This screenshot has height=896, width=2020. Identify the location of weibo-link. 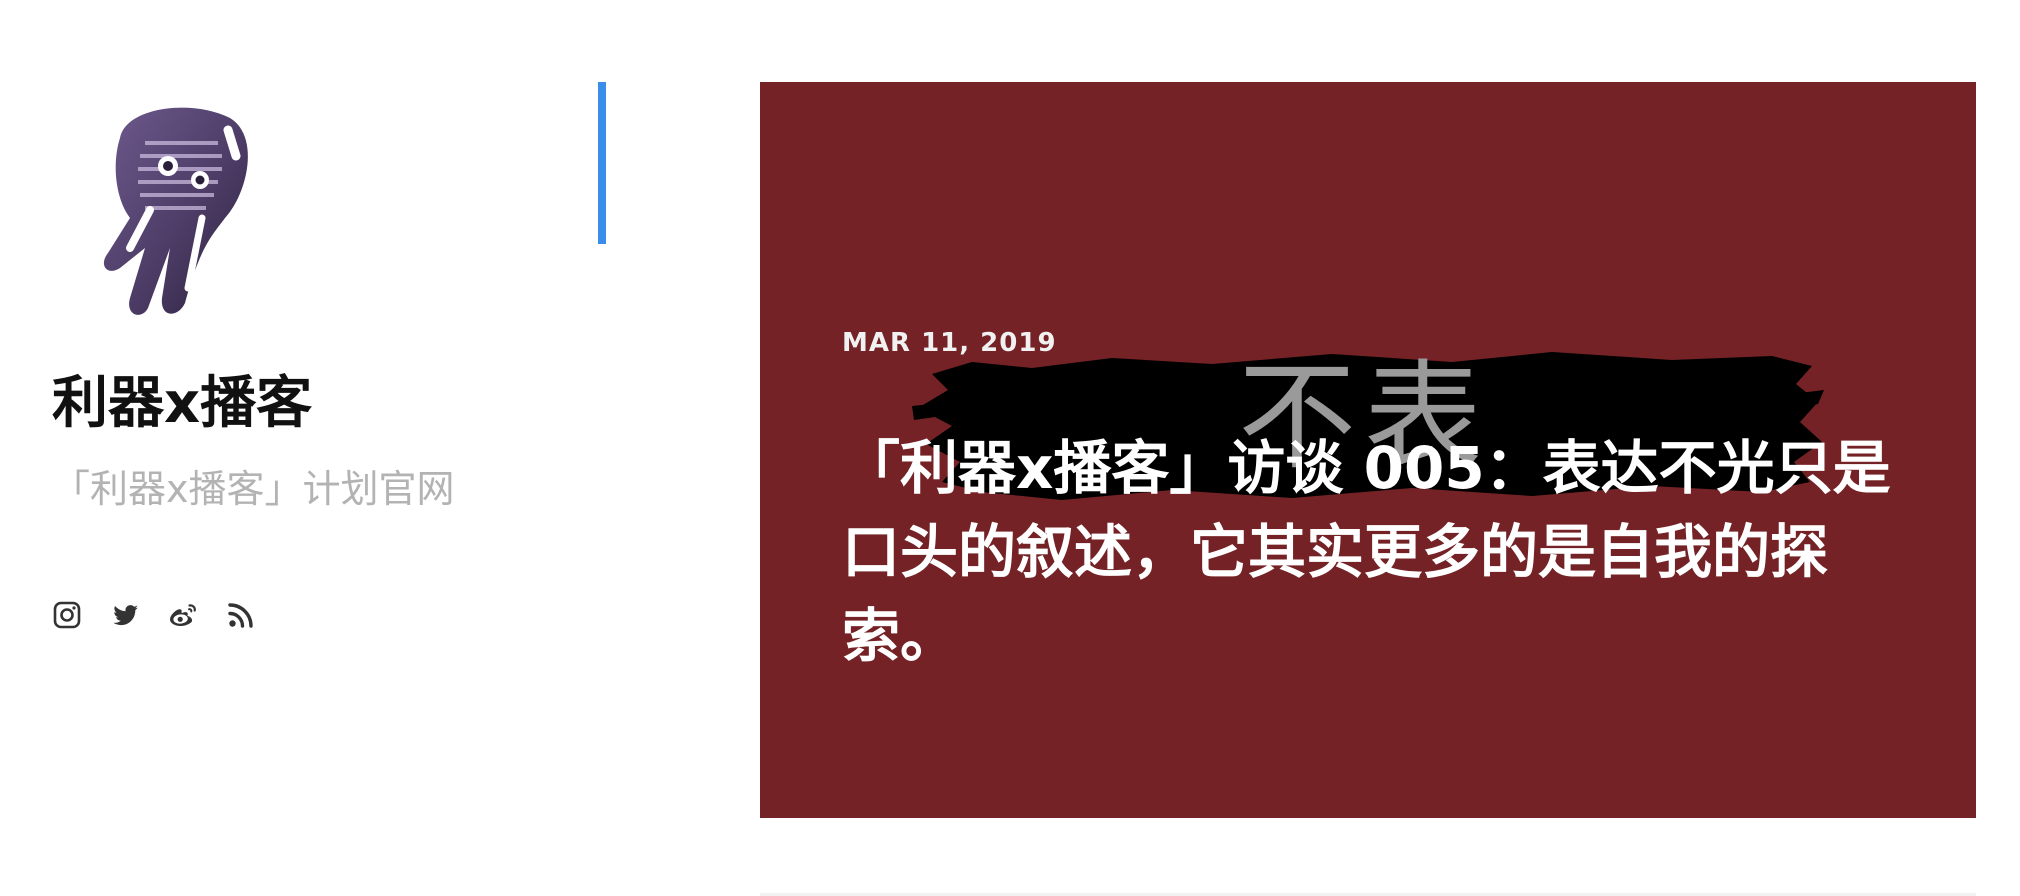
(183, 615).